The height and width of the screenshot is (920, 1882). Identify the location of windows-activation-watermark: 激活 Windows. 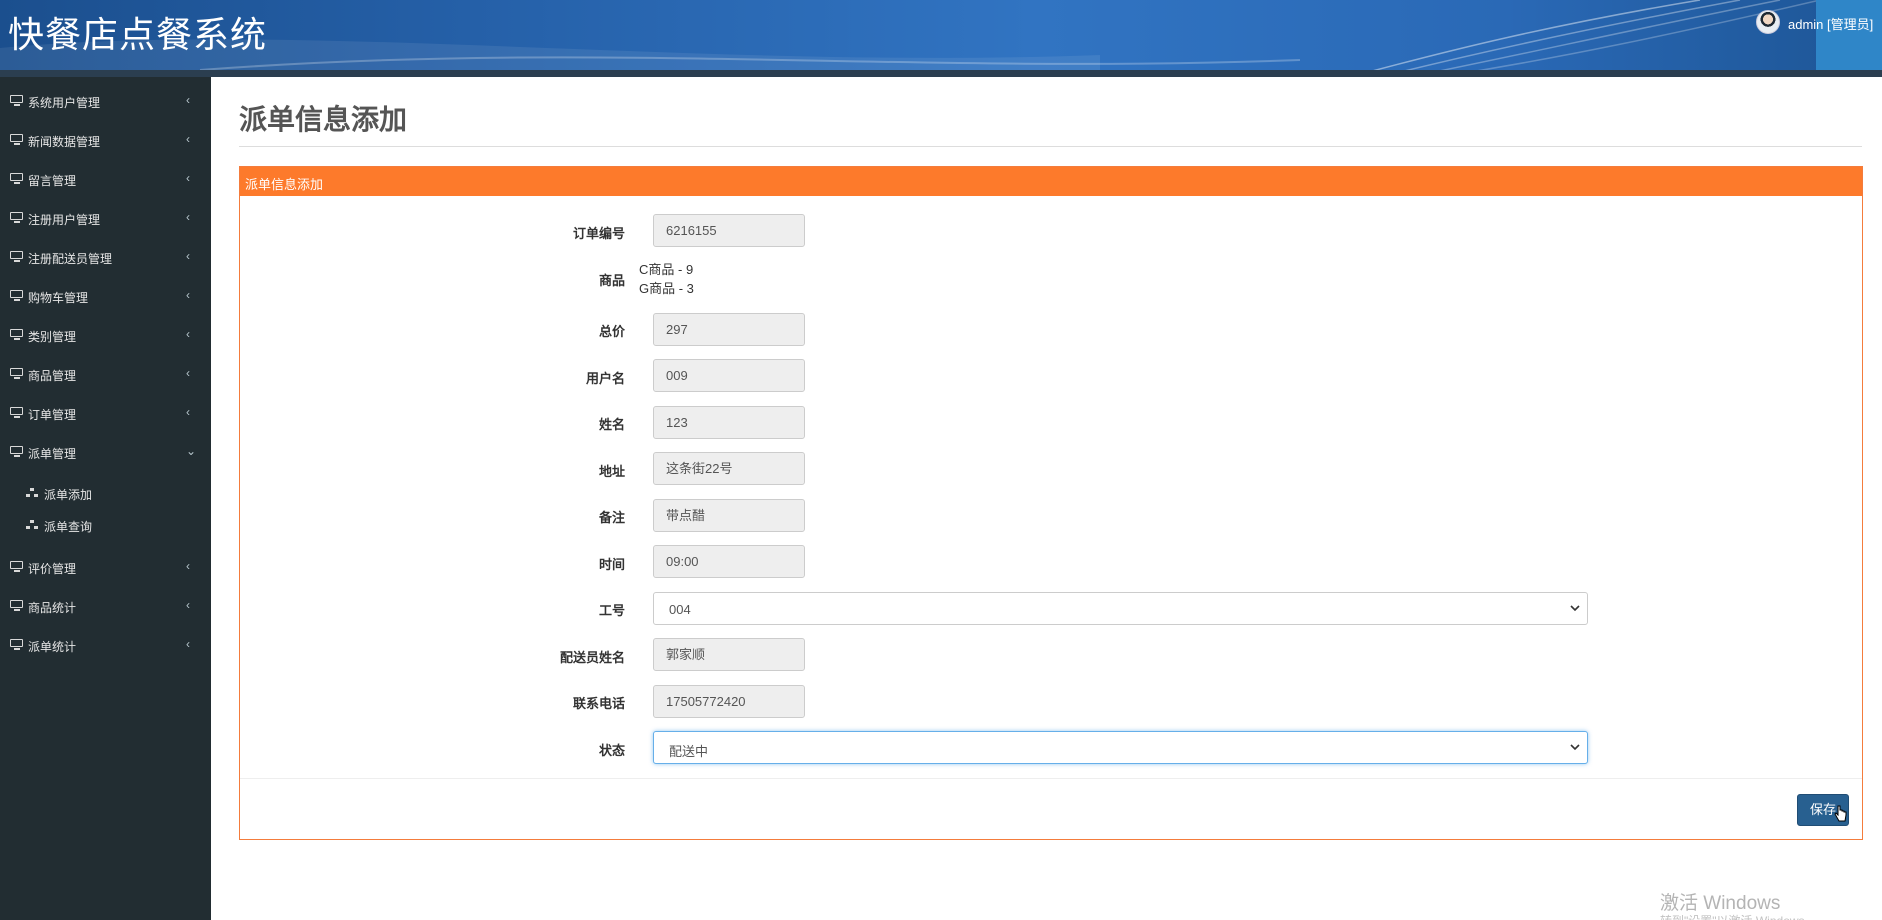
(1720, 903).